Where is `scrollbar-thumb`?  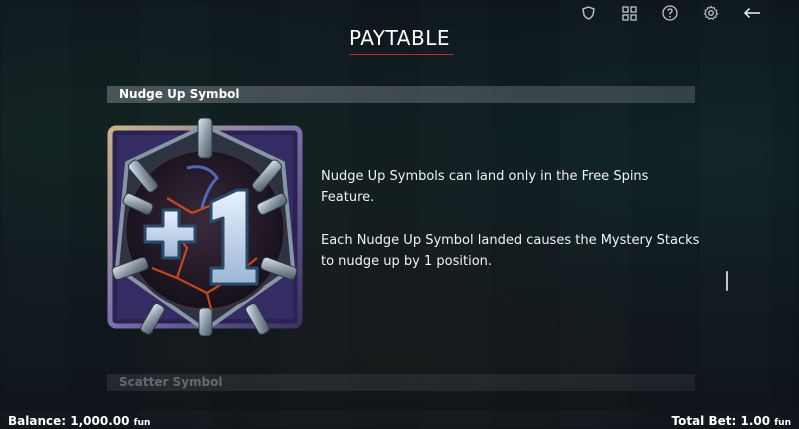 scrollbar-thumb is located at coordinates (727, 281).